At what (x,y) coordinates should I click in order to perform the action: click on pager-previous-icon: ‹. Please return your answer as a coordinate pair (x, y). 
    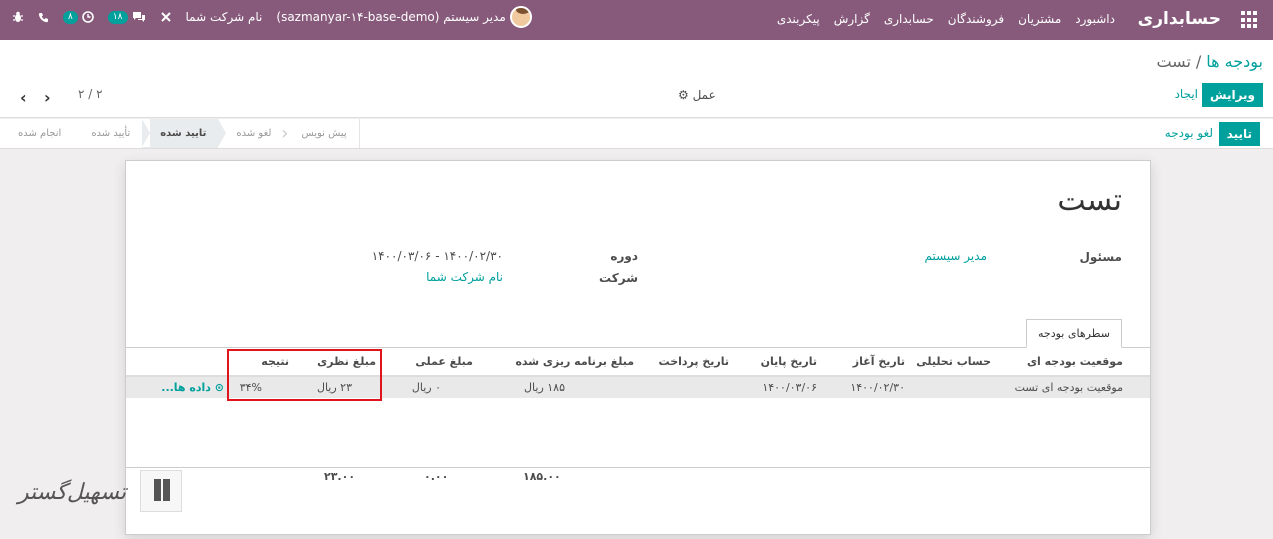
    Looking at the image, I should click on (23, 97).